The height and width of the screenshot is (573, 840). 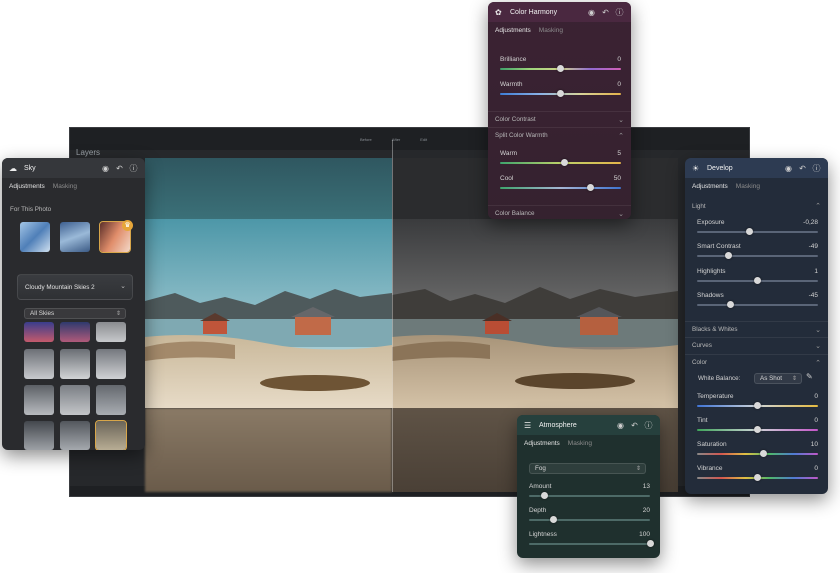 I want to click on app-toolbar: Before After Edit Save Export, so click(x=409, y=139).